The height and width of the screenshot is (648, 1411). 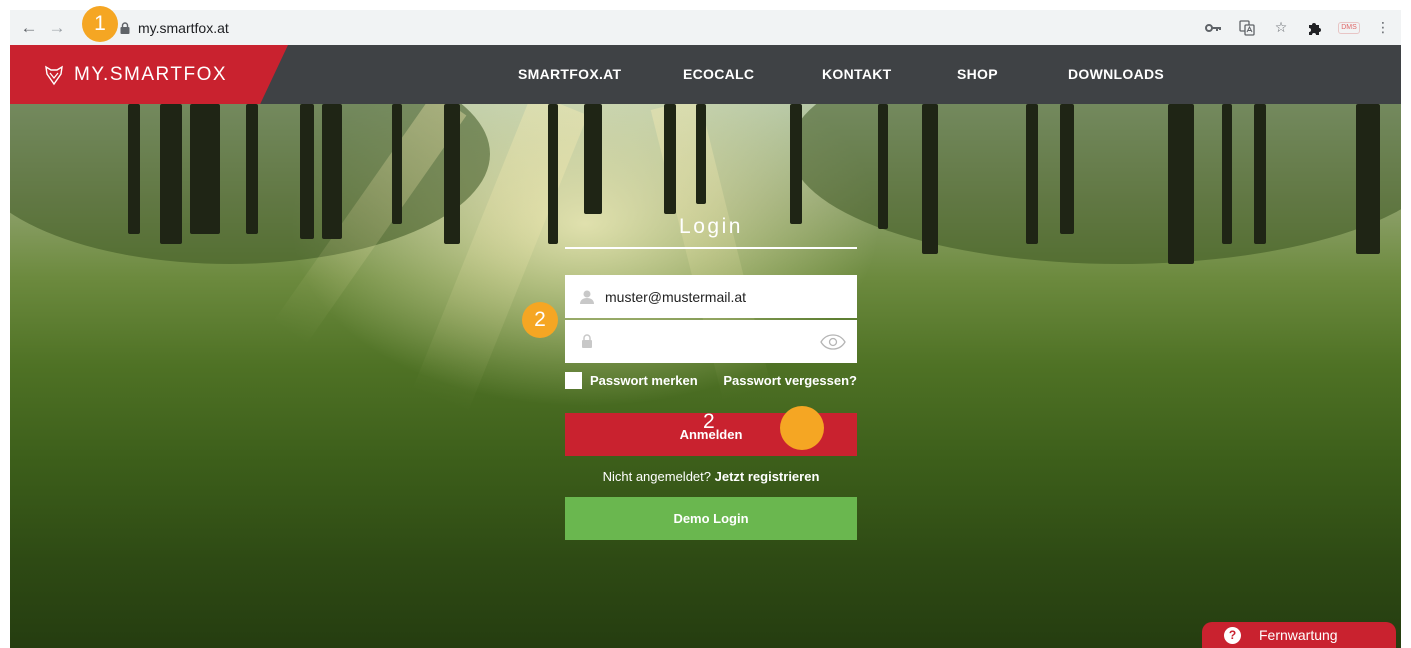 I want to click on address-bar: my.smartfox.at, so click(x=660, y=27).